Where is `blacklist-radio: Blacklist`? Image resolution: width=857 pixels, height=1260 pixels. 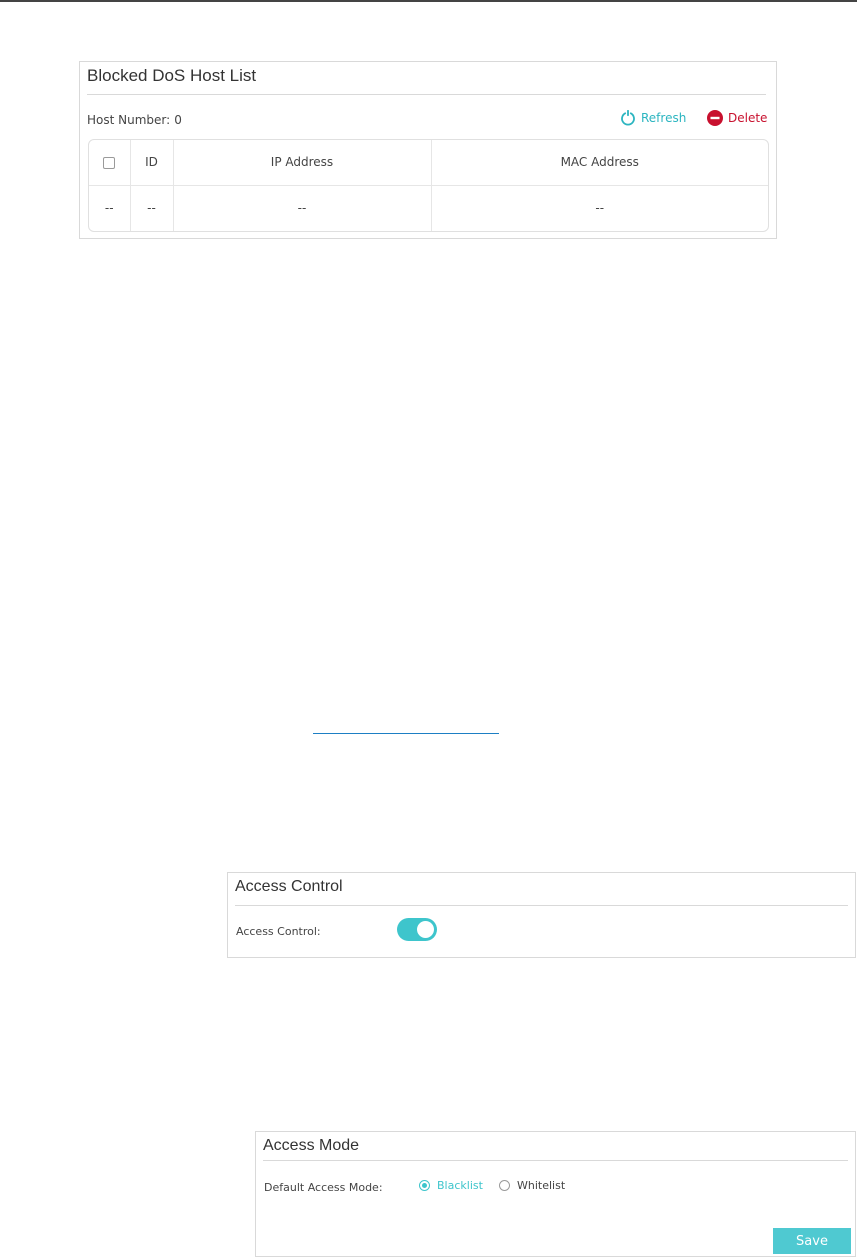
blacklist-radio: Blacklist is located at coordinates (451, 1185).